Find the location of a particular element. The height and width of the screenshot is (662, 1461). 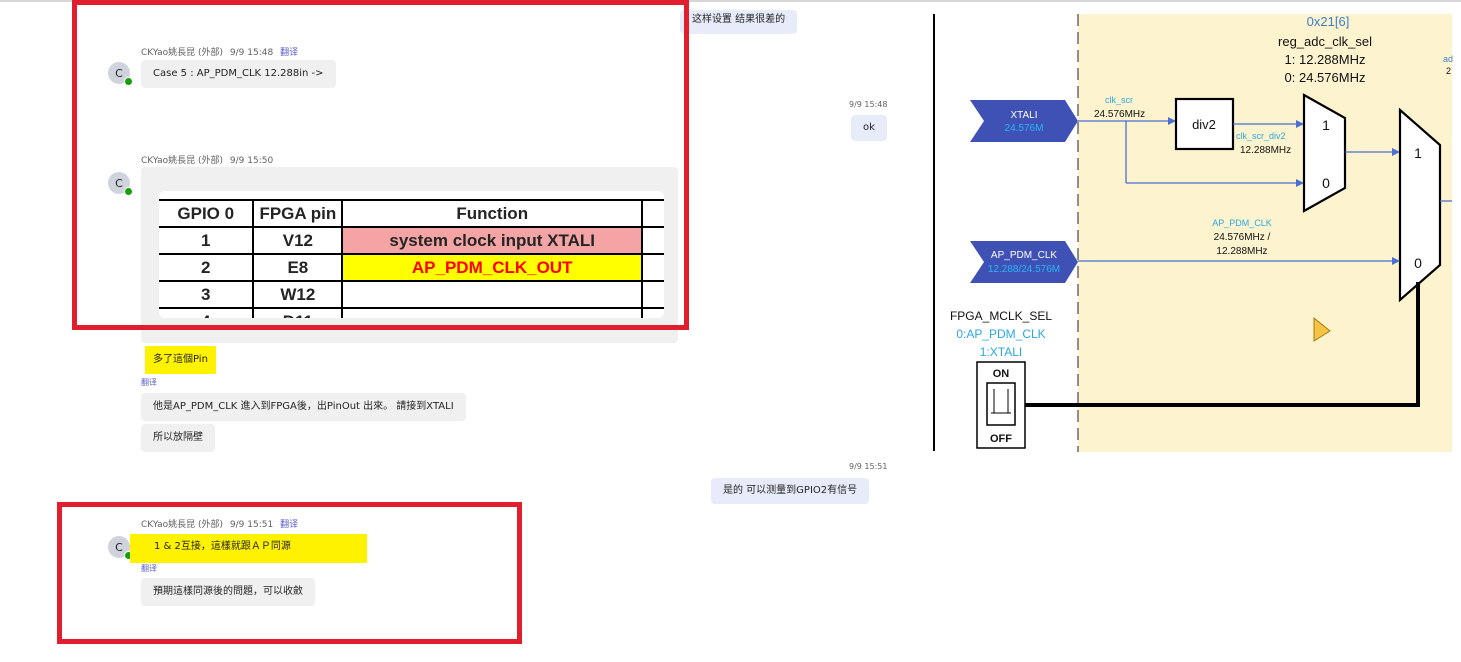

message-text: 所以放隔壁 is located at coordinates (178, 437).